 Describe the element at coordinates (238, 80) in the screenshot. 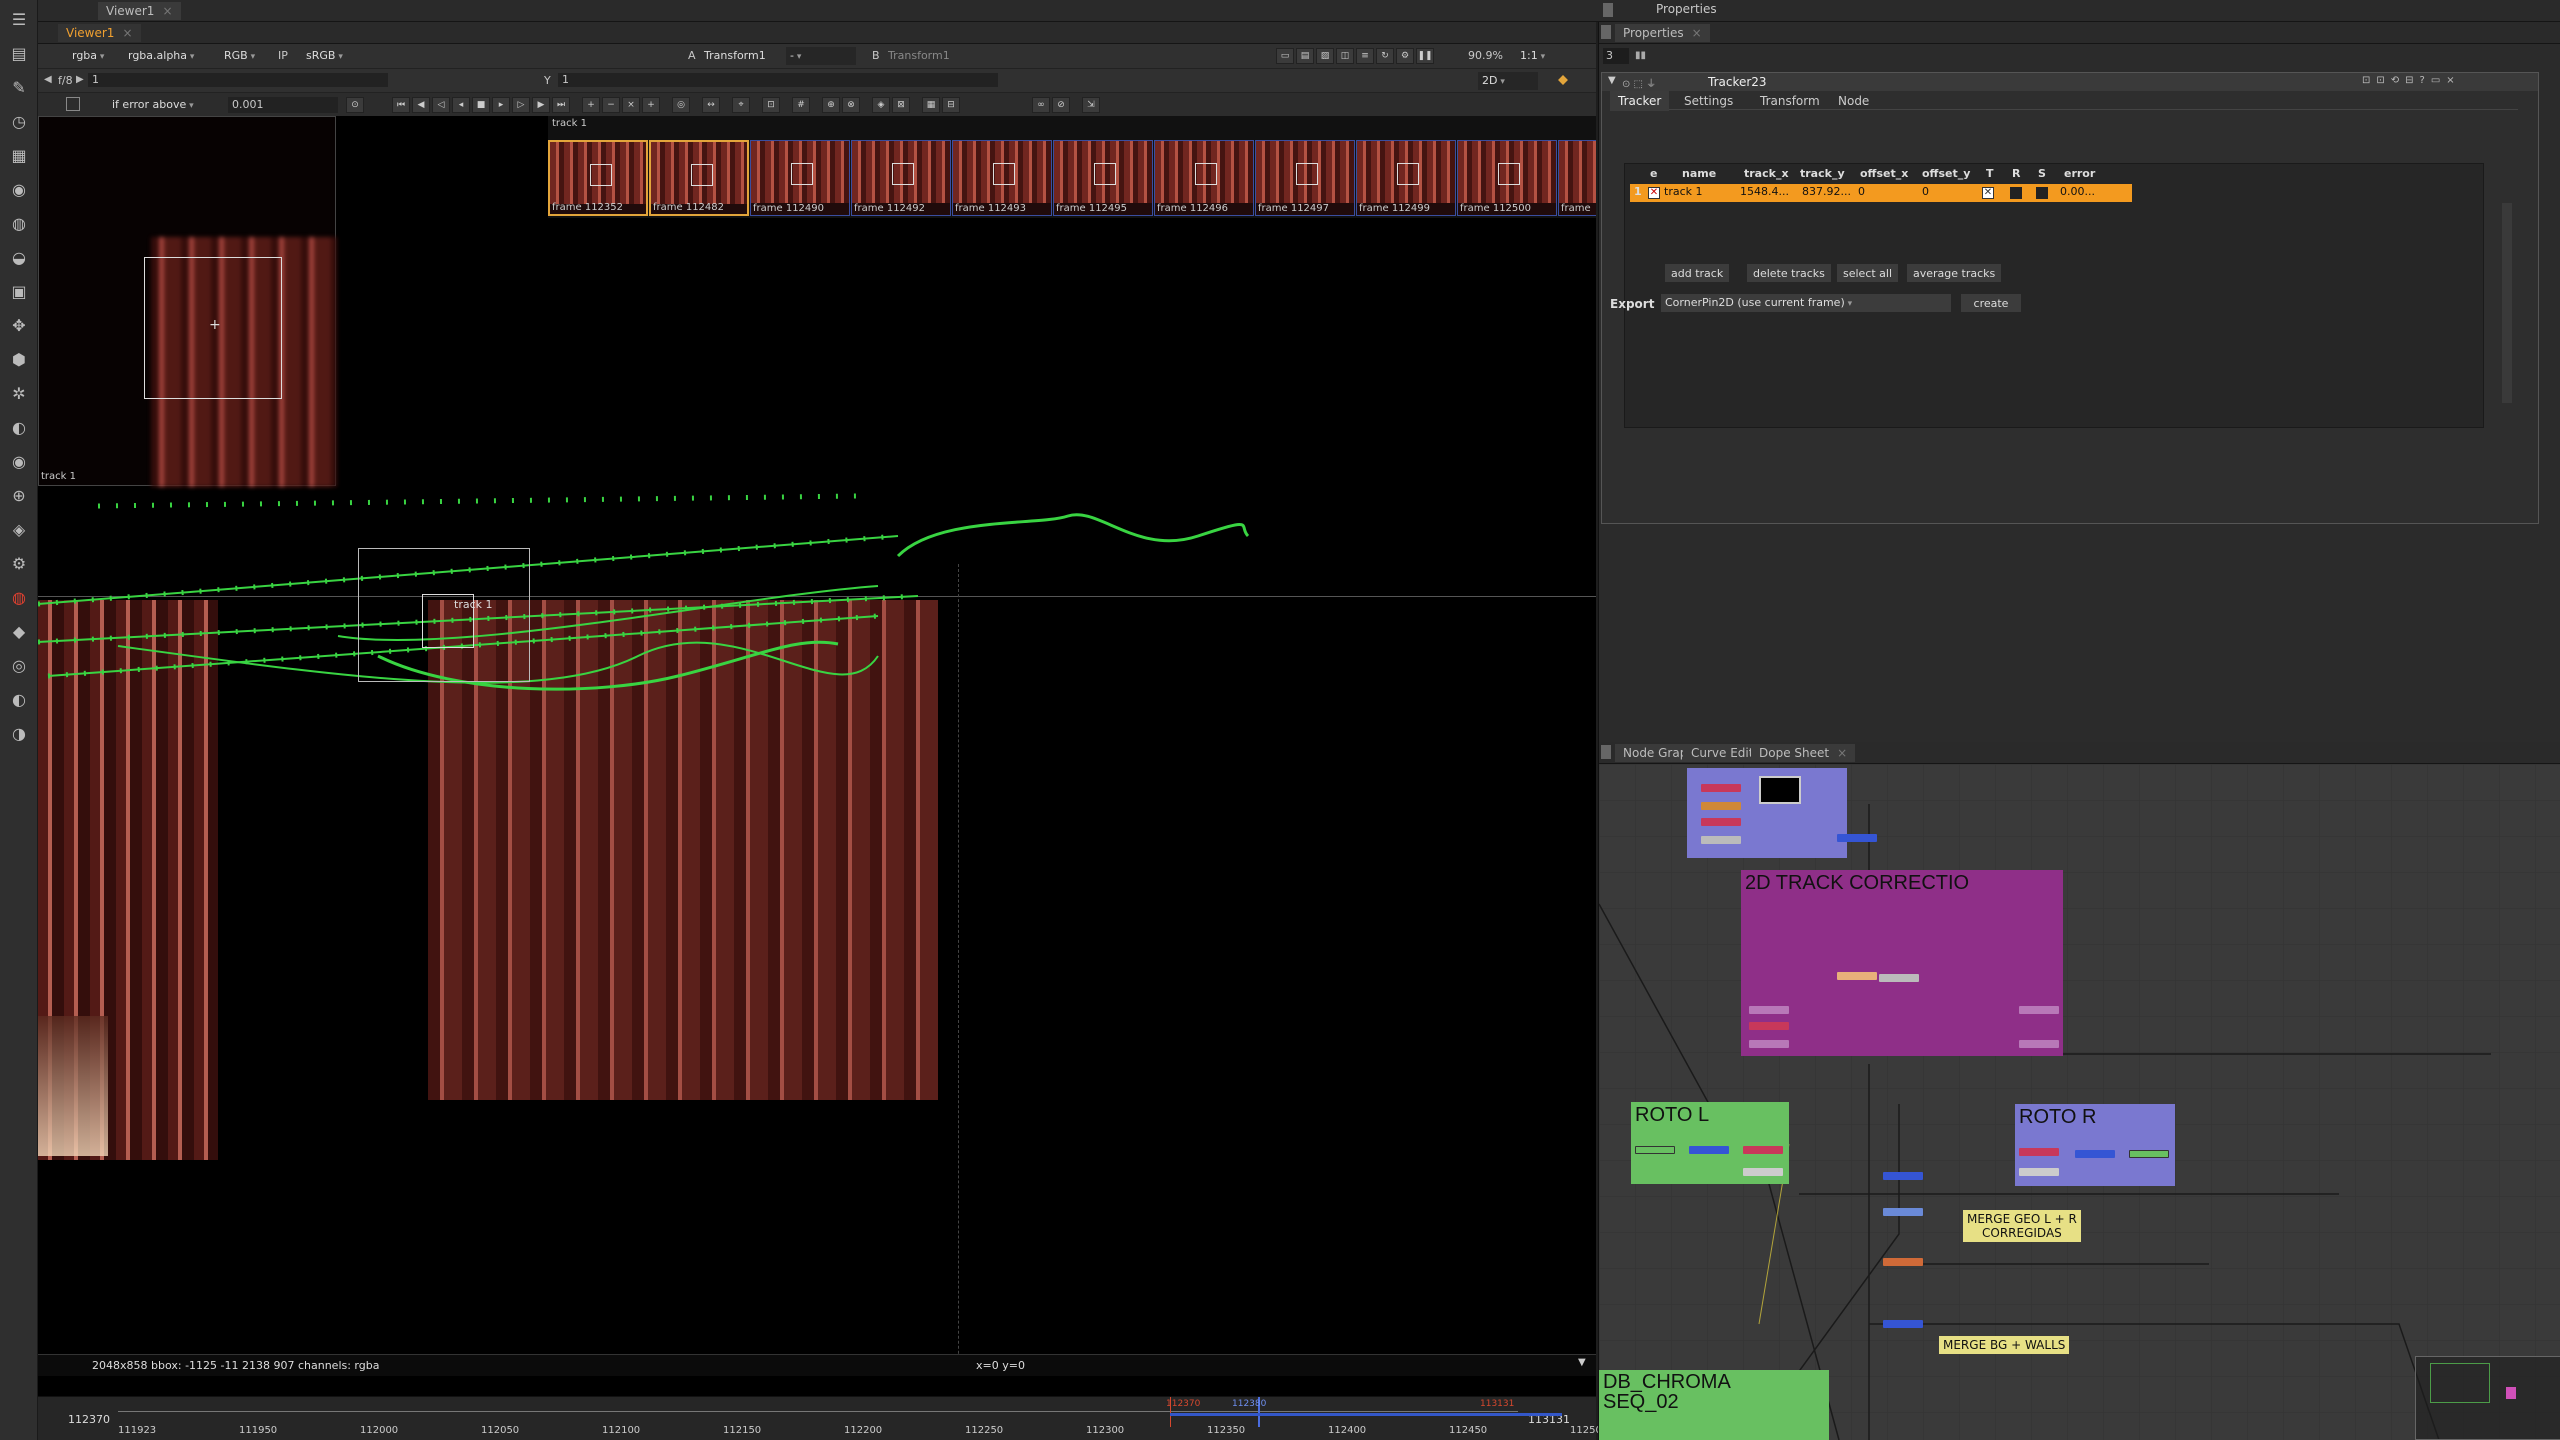

I see `gain-field: 1` at that location.